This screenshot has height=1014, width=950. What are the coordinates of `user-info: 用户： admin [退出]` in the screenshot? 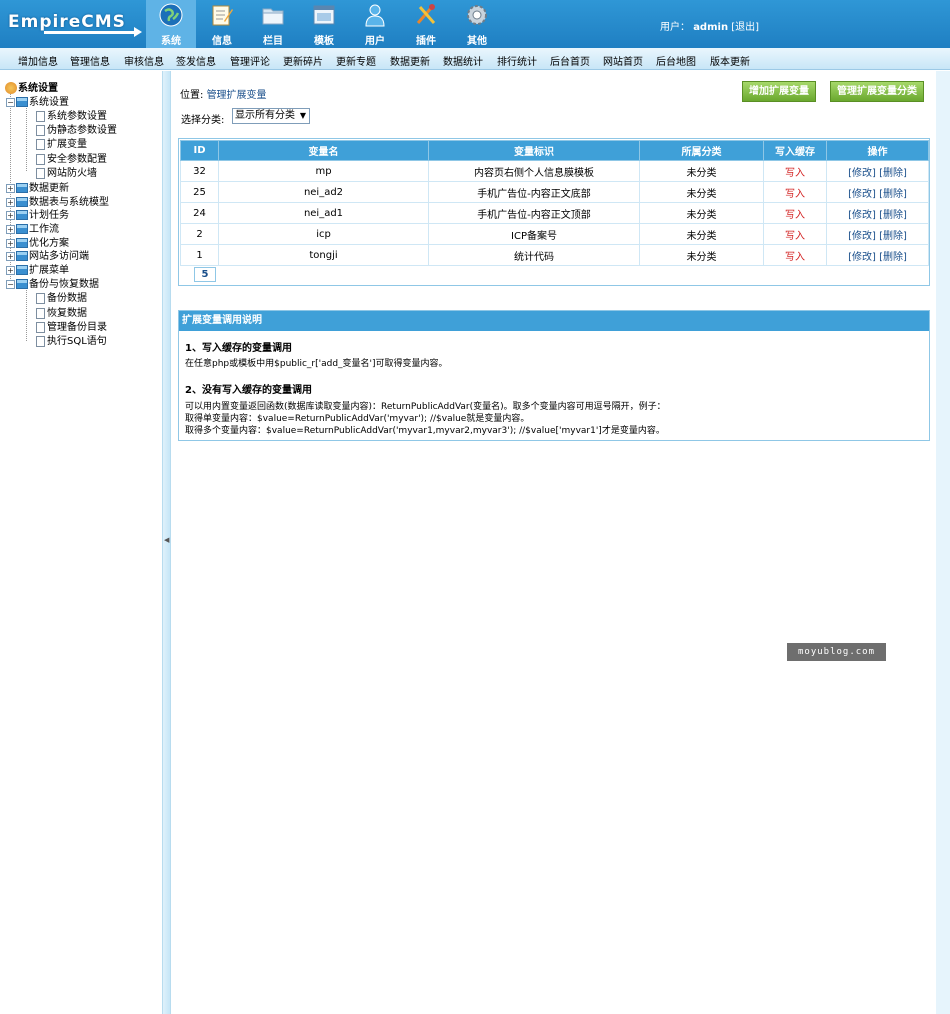 It's located at (709, 25).